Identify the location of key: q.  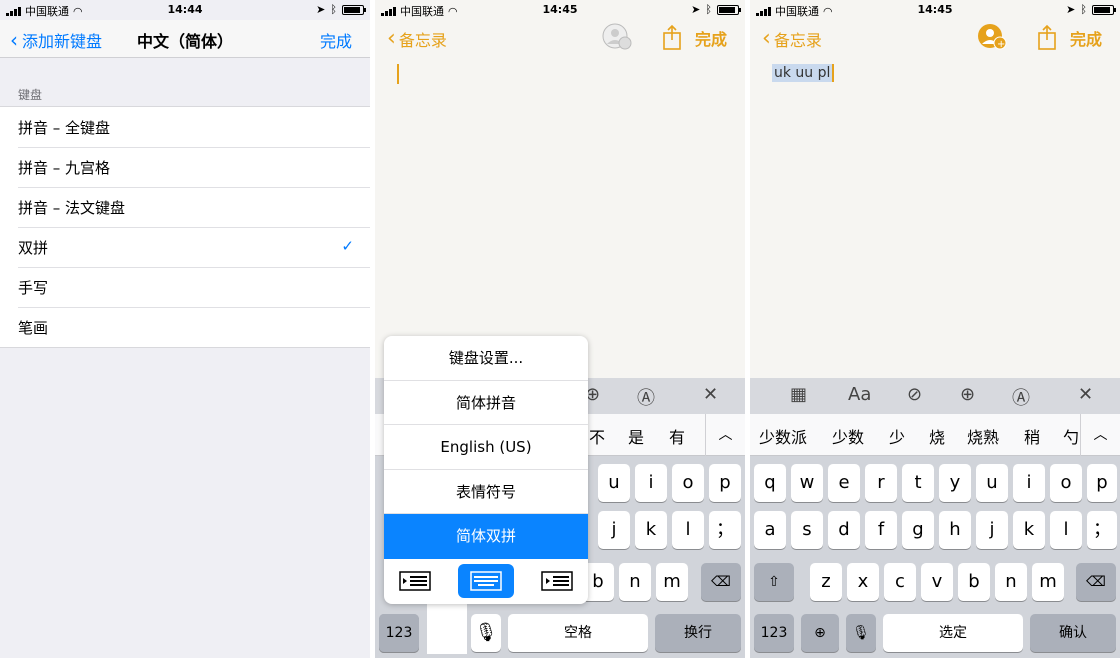
(770, 483).